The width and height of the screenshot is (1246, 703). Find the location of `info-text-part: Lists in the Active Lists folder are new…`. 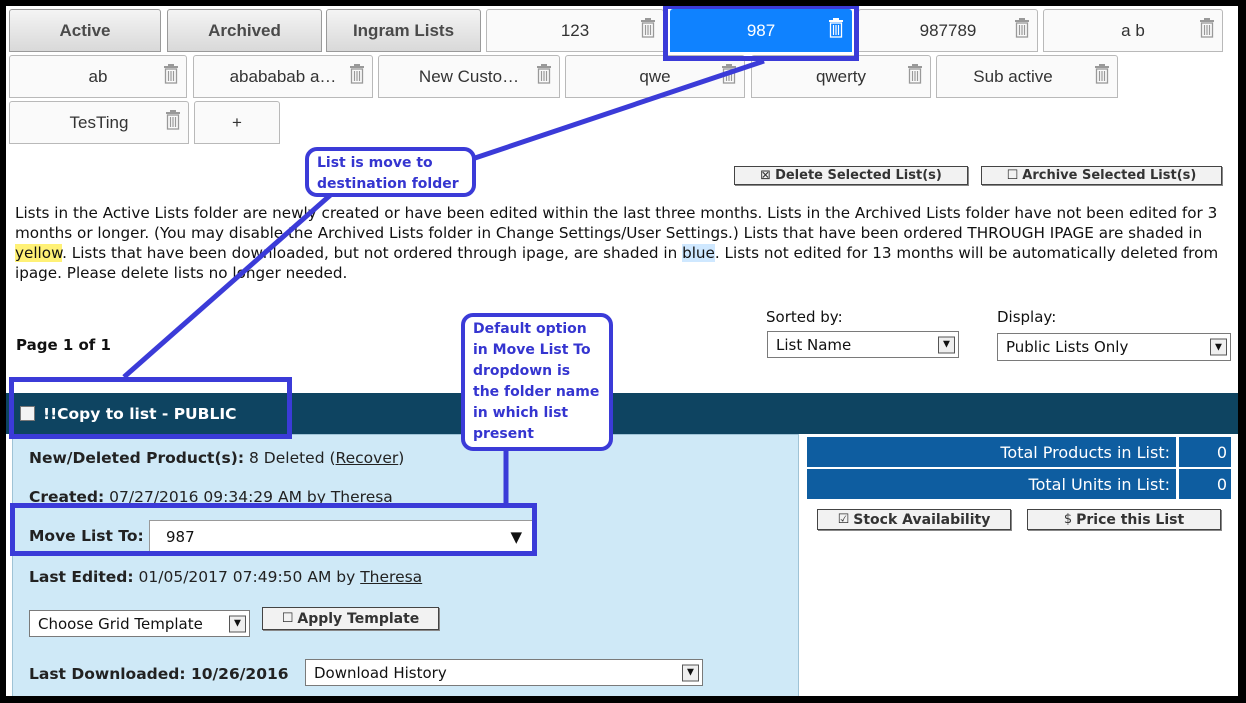

info-text-part: Lists in the Active Lists folder are new… is located at coordinates (616, 223).